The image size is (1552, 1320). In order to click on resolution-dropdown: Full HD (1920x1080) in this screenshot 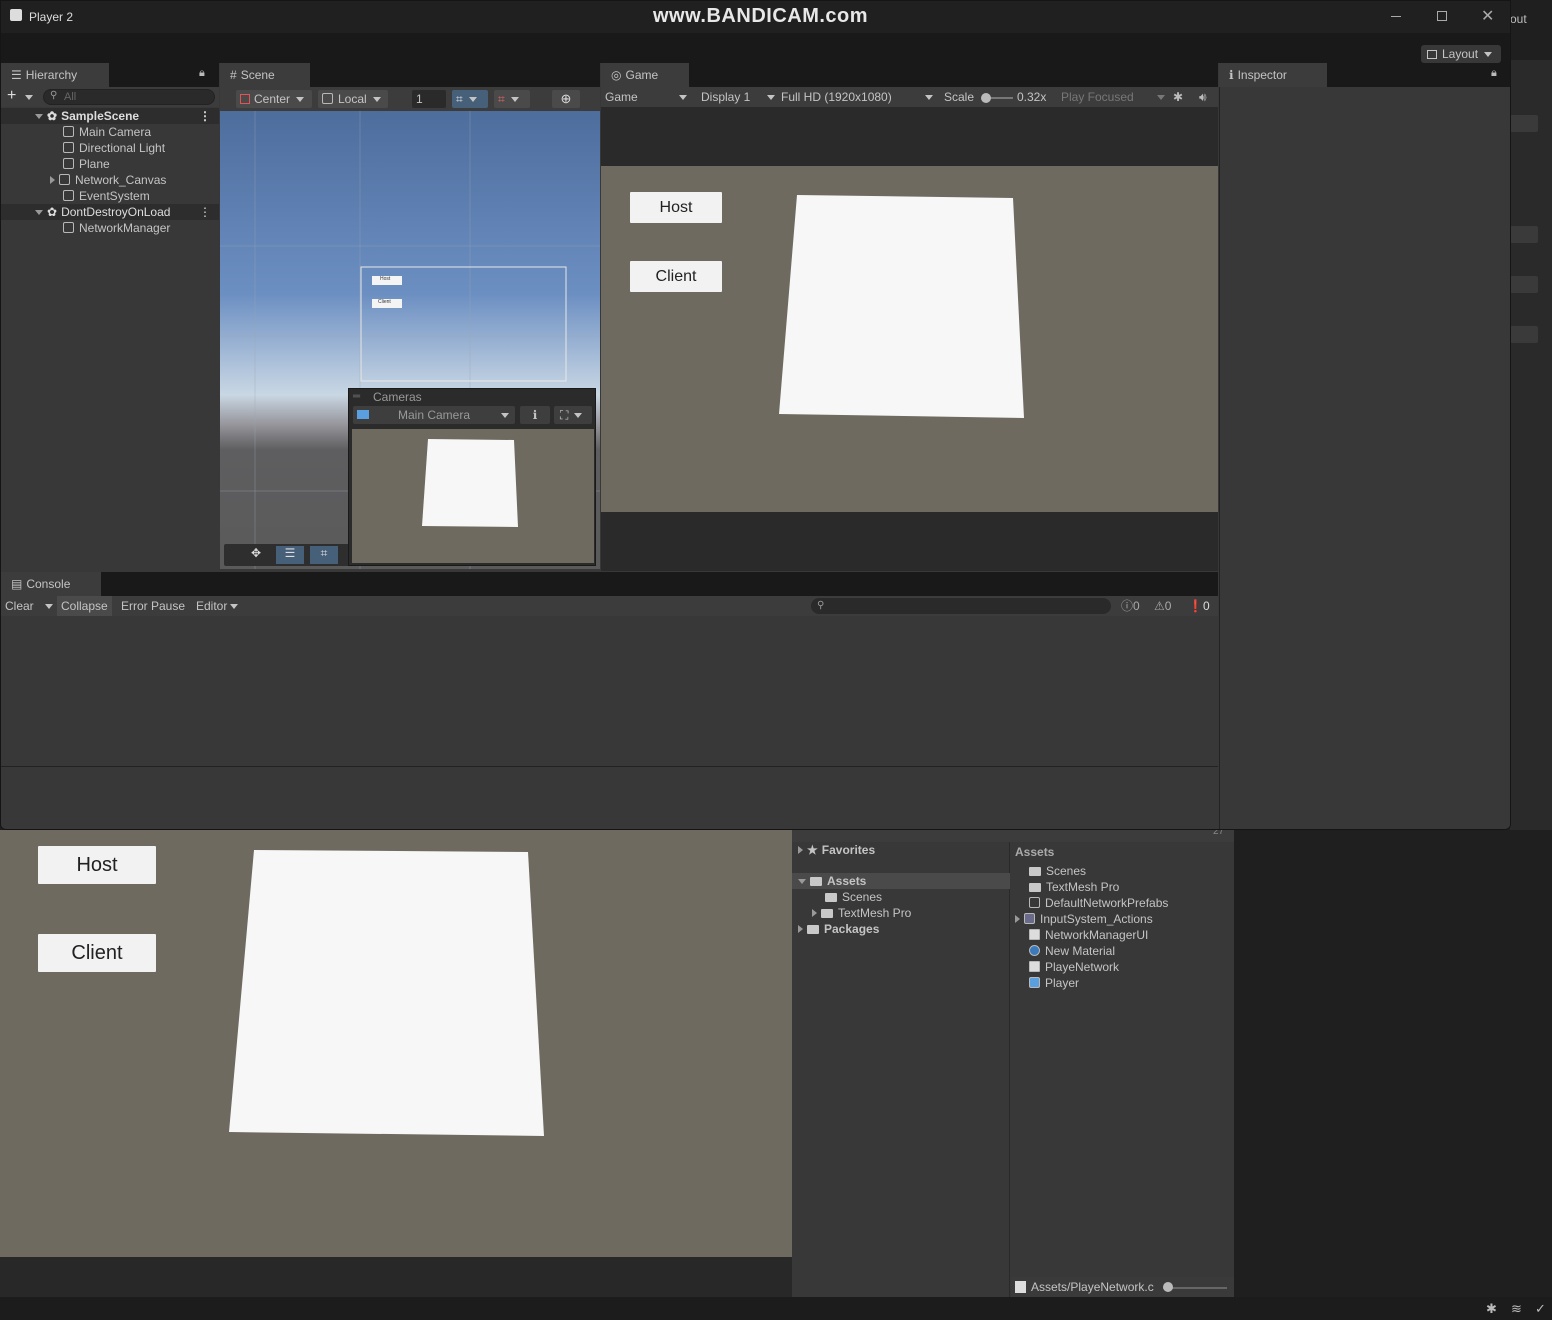, I will do `click(857, 97)`.